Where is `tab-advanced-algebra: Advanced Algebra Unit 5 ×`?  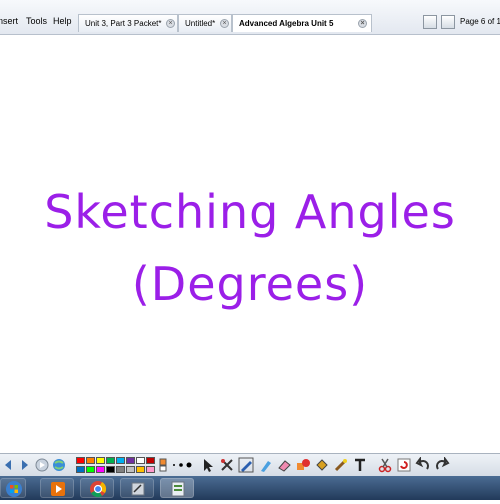 tab-advanced-algebra: Advanced Algebra Unit 5 × is located at coordinates (302, 23).